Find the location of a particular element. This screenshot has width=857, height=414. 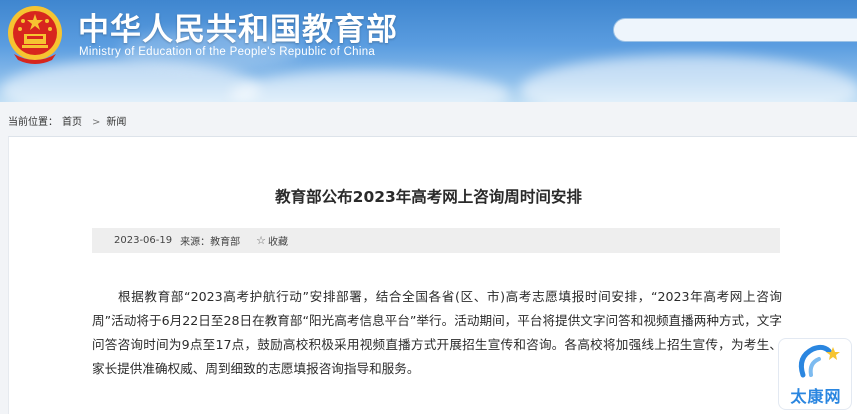

site-title: 中华人民共和国教育部 is located at coordinates (238, 26).